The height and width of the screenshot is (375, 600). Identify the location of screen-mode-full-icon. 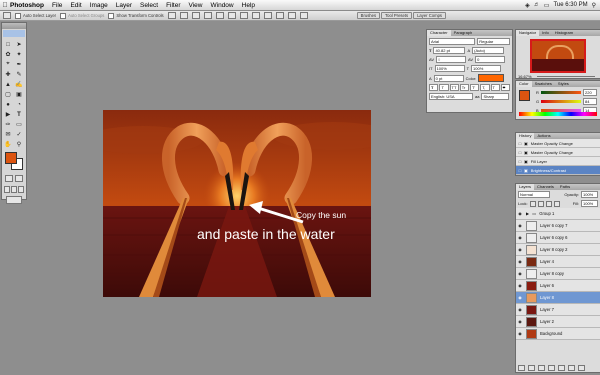
(21, 189).